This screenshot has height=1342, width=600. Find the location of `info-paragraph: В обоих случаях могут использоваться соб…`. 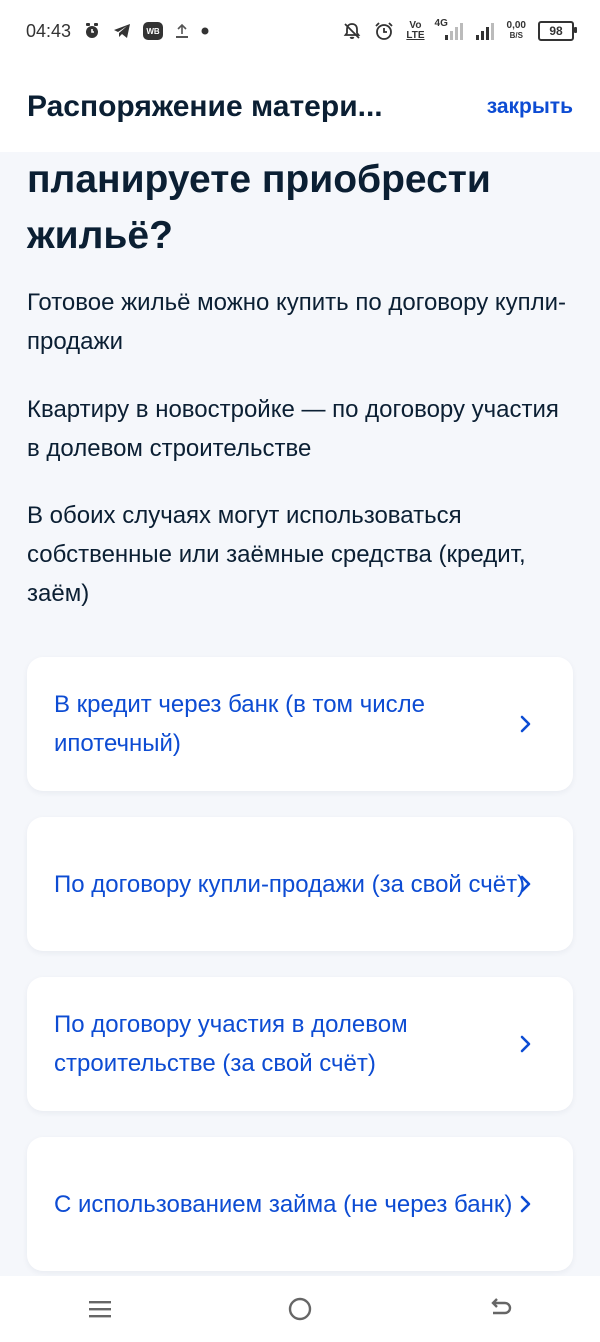

info-paragraph: В обоих случаях могут использоваться соб… is located at coordinates (276, 554).